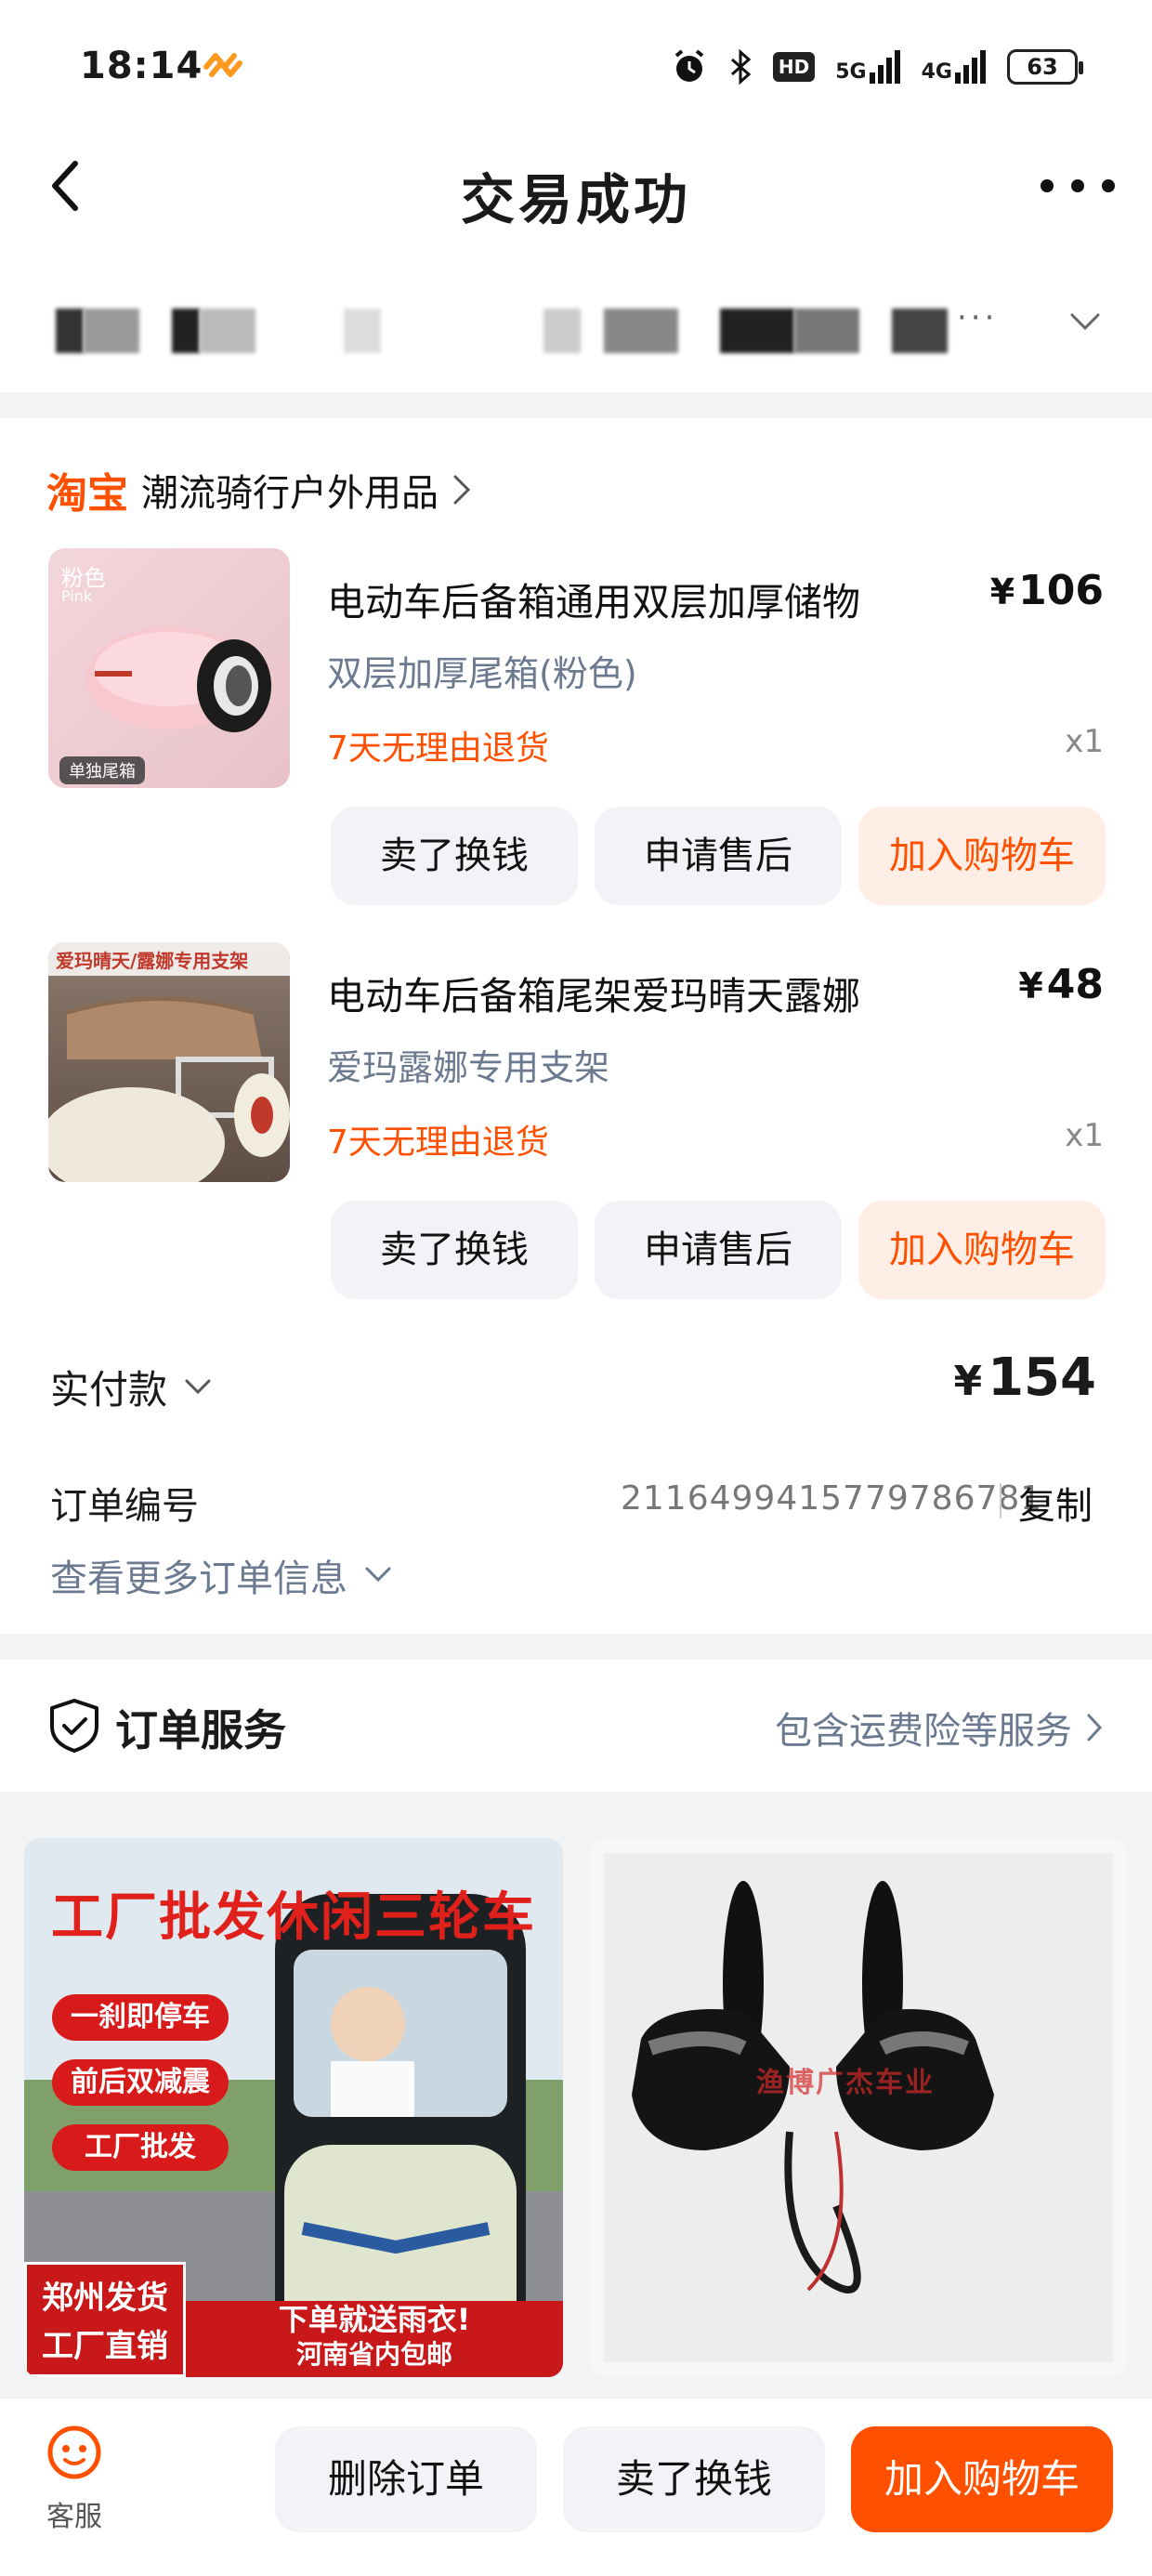  Describe the element at coordinates (222, 65) in the screenshot. I see `app-notification-icon` at that location.